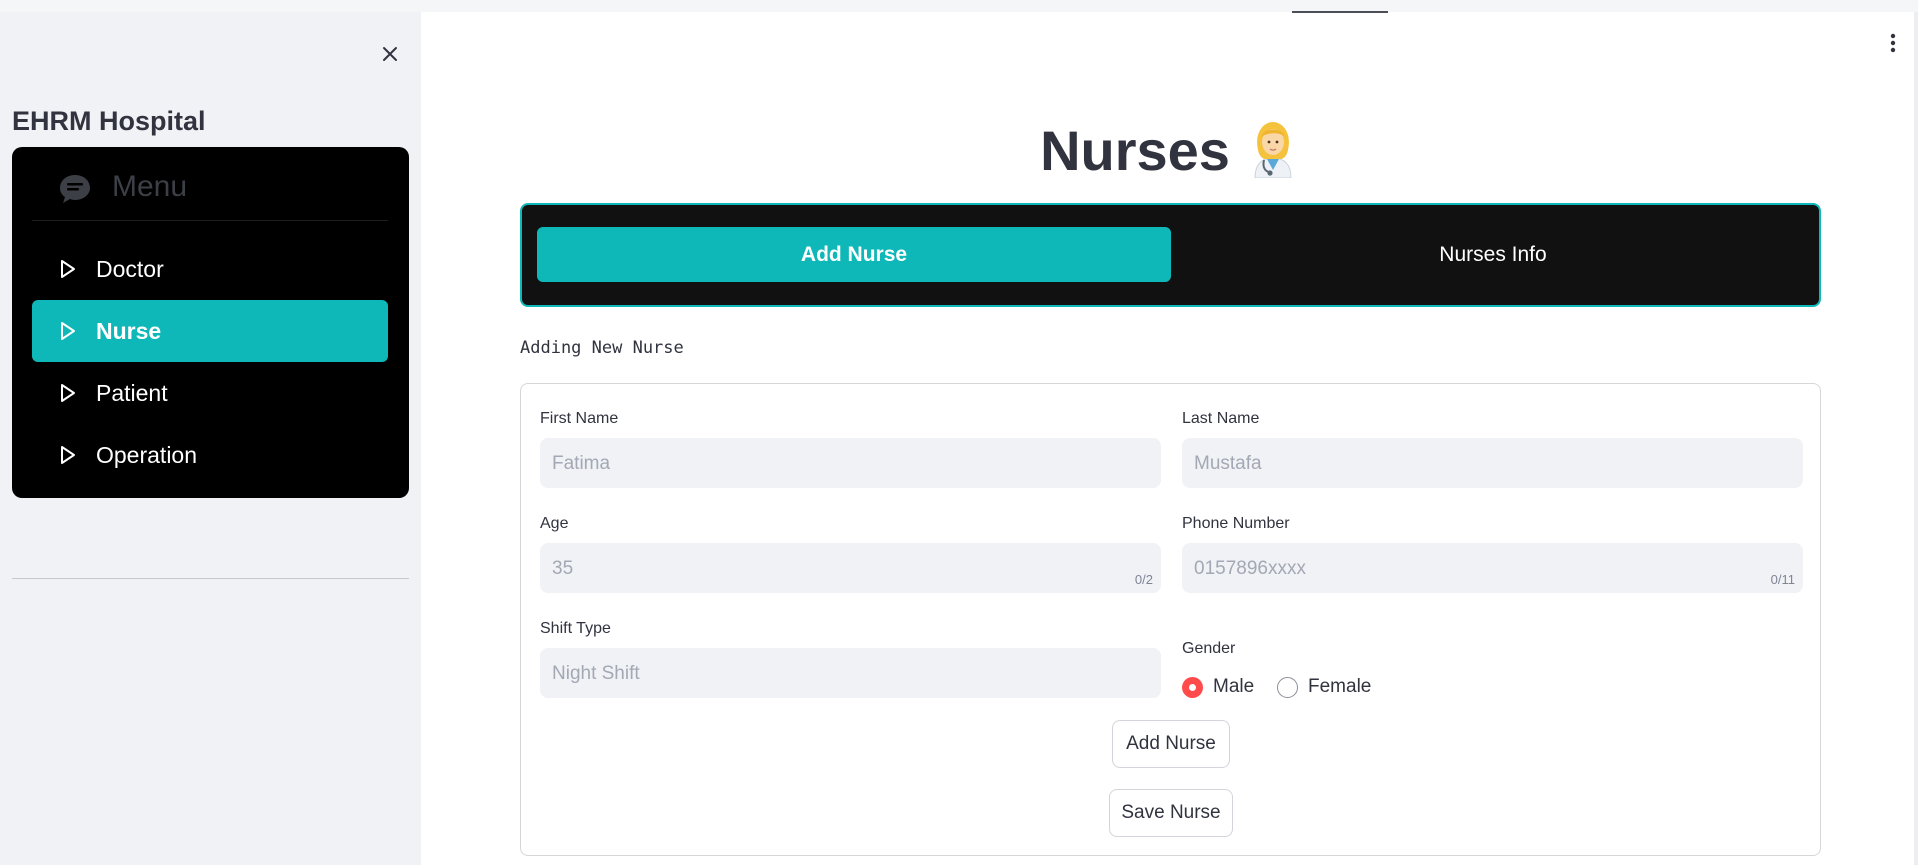  What do you see at coordinates (210, 269) in the screenshot?
I see `menu-item-doctor: Doctor` at bounding box center [210, 269].